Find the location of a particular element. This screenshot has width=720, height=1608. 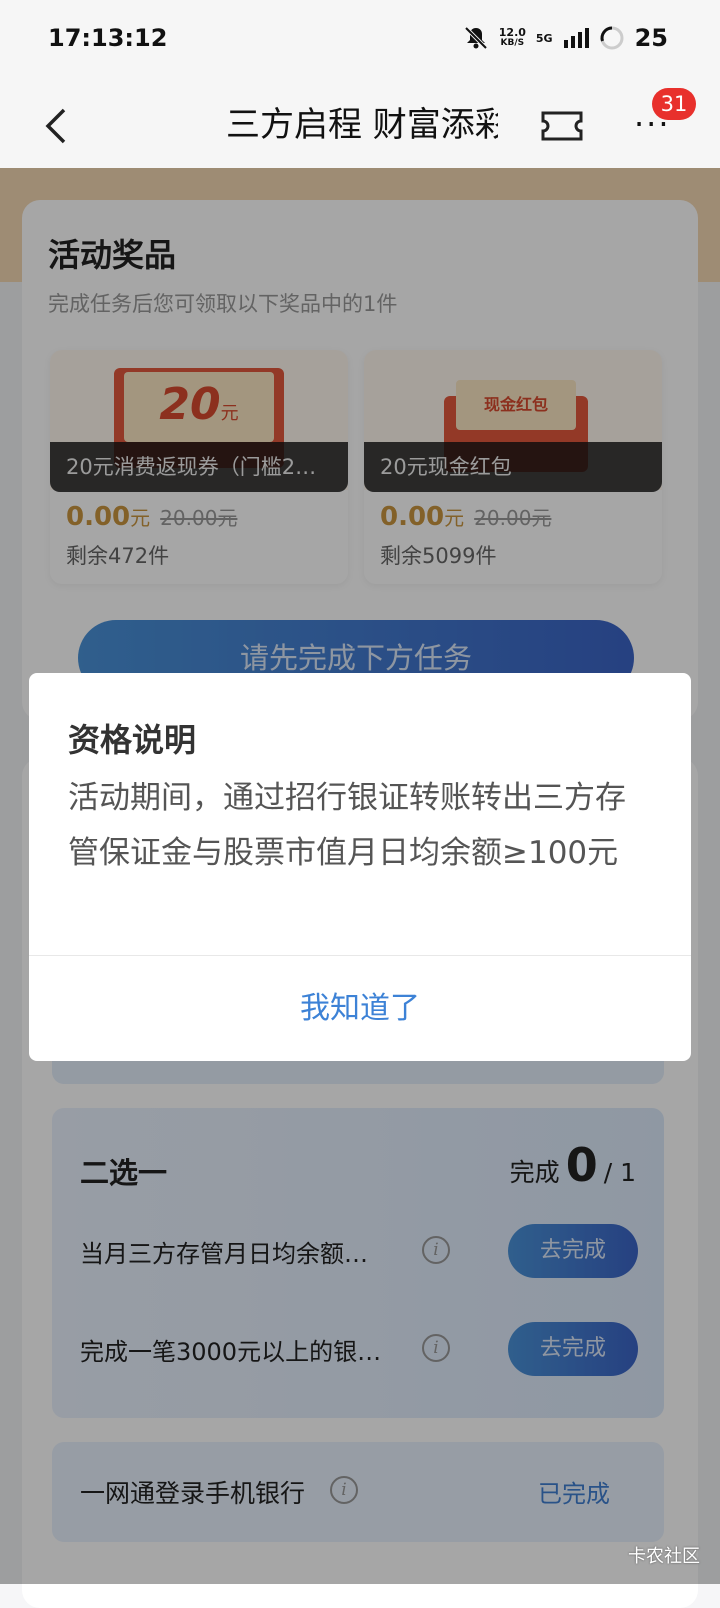

battery-level: 25 is located at coordinates (651, 38).